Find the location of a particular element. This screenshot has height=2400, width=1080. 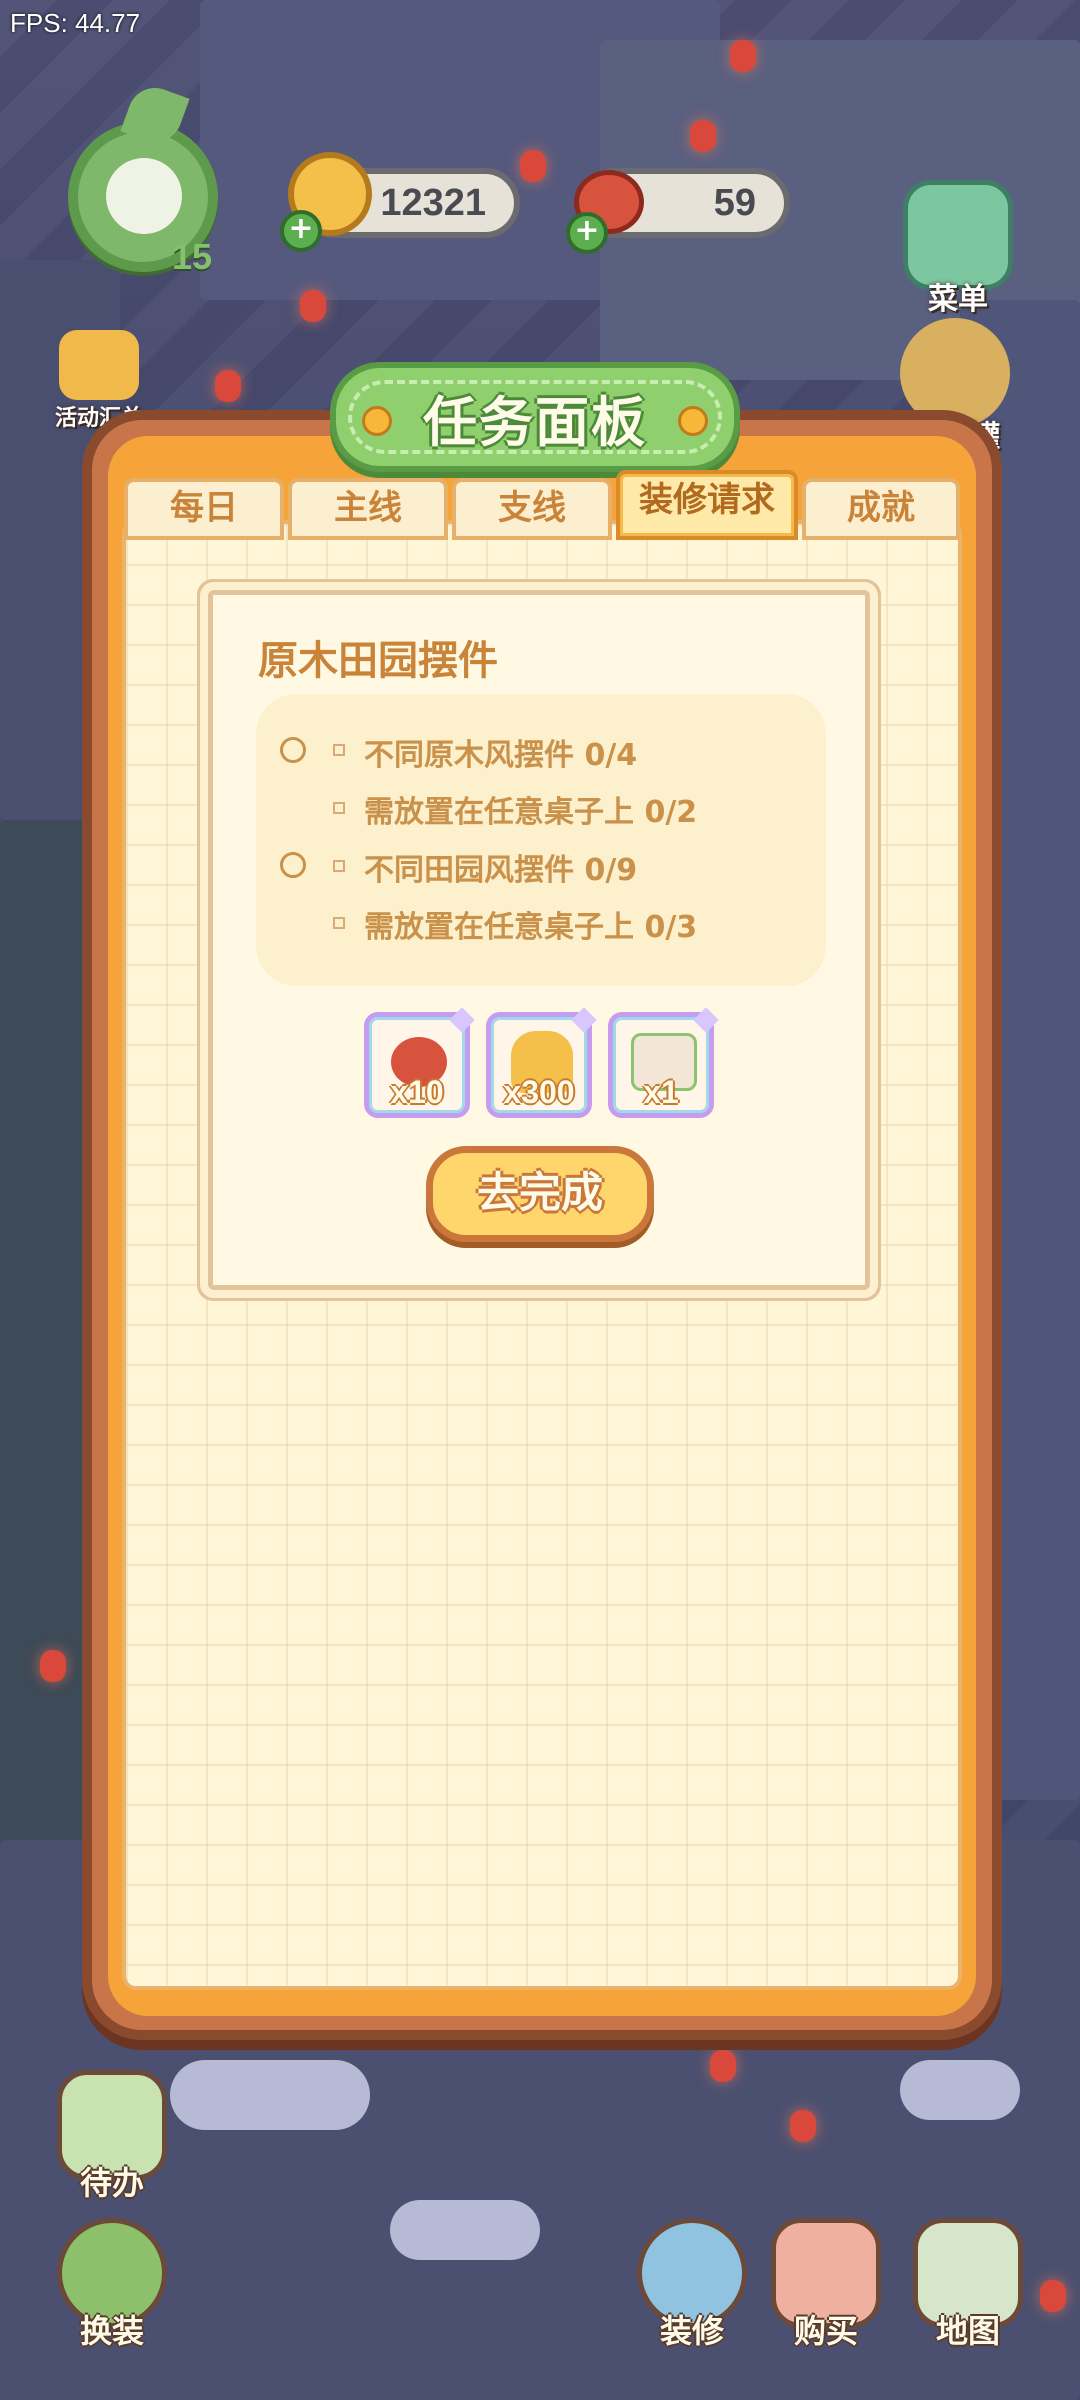

quest-title: 原木田园摆件 is located at coordinates (378, 661).